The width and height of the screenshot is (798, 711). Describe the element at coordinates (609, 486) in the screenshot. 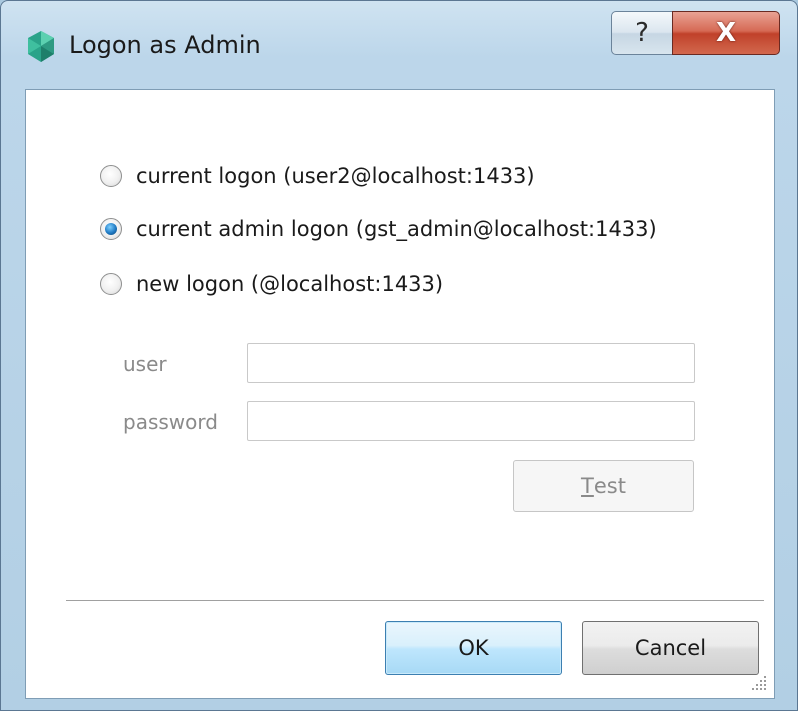

I see `test-button-label-rest: est` at that location.